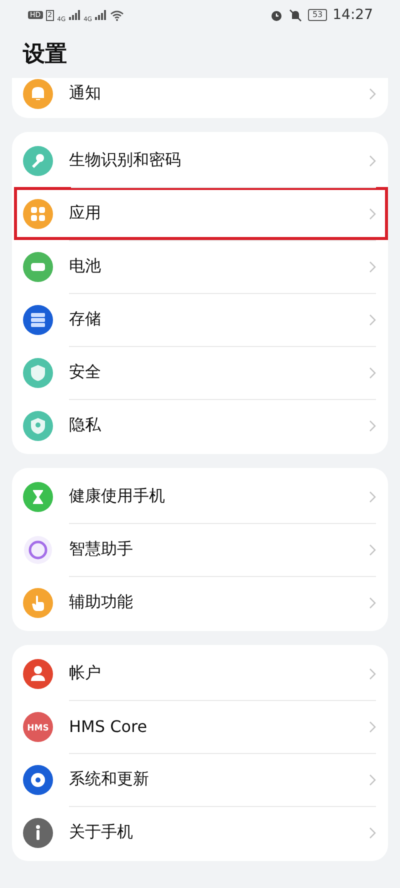 Image resolution: width=400 pixels, height=888 pixels. What do you see at coordinates (200, 496) in the screenshot?
I see `settings-row: 健康使用手机` at bounding box center [200, 496].